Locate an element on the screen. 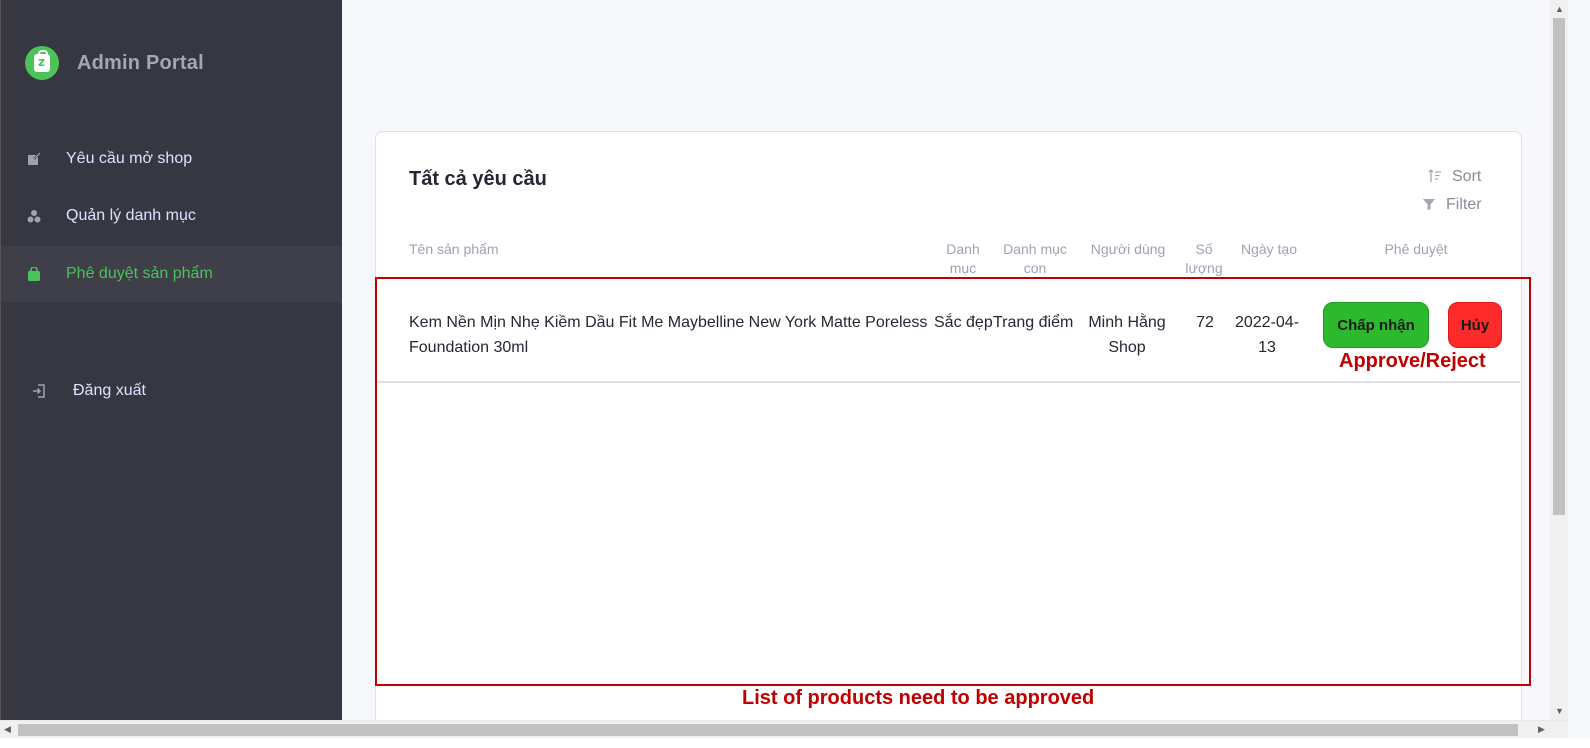 The height and width of the screenshot is (748, 1590). sort-icon is located at coordinates (1435, 177).